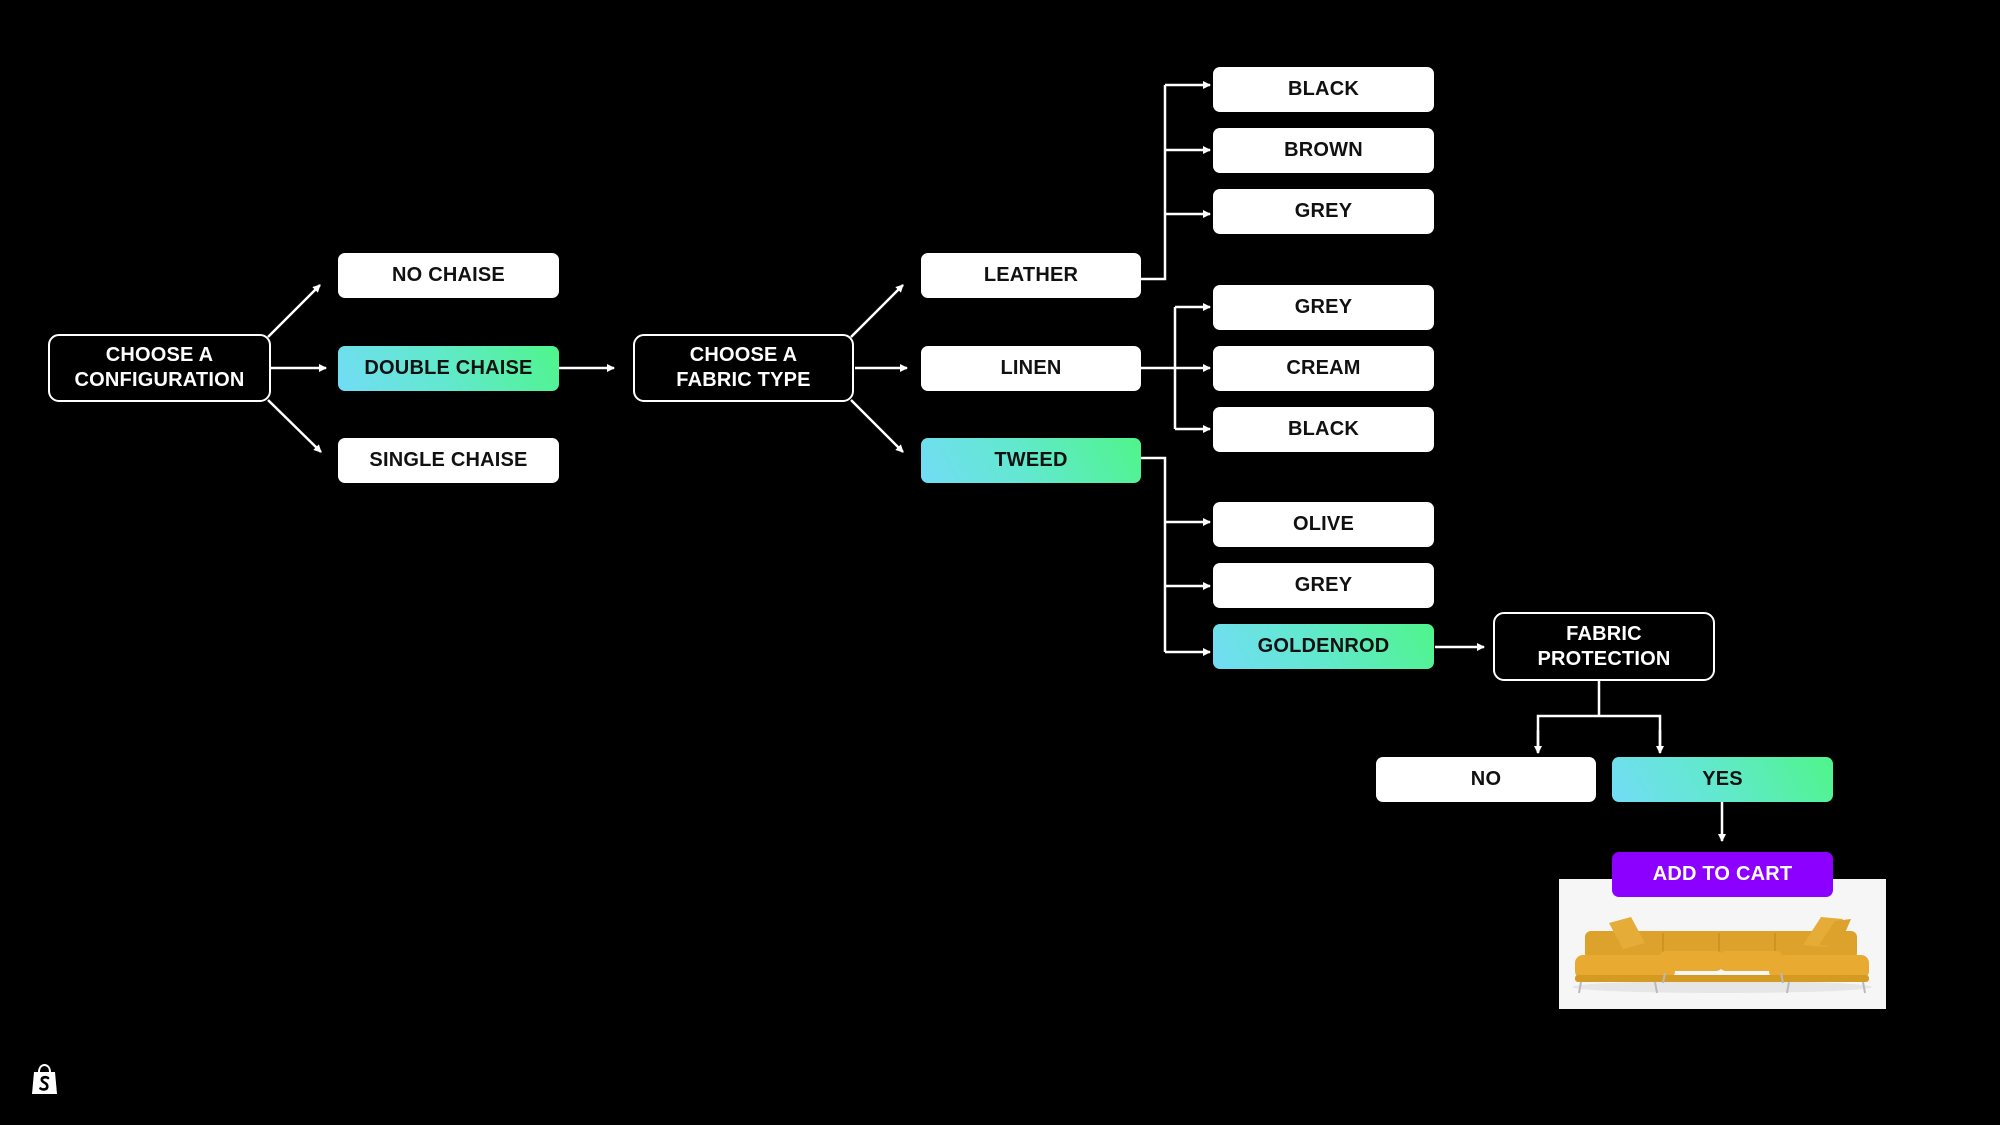 This screenshot has height=1125, width=2000. I want to click on option-tweed: TWEED, so click(1031, 460).